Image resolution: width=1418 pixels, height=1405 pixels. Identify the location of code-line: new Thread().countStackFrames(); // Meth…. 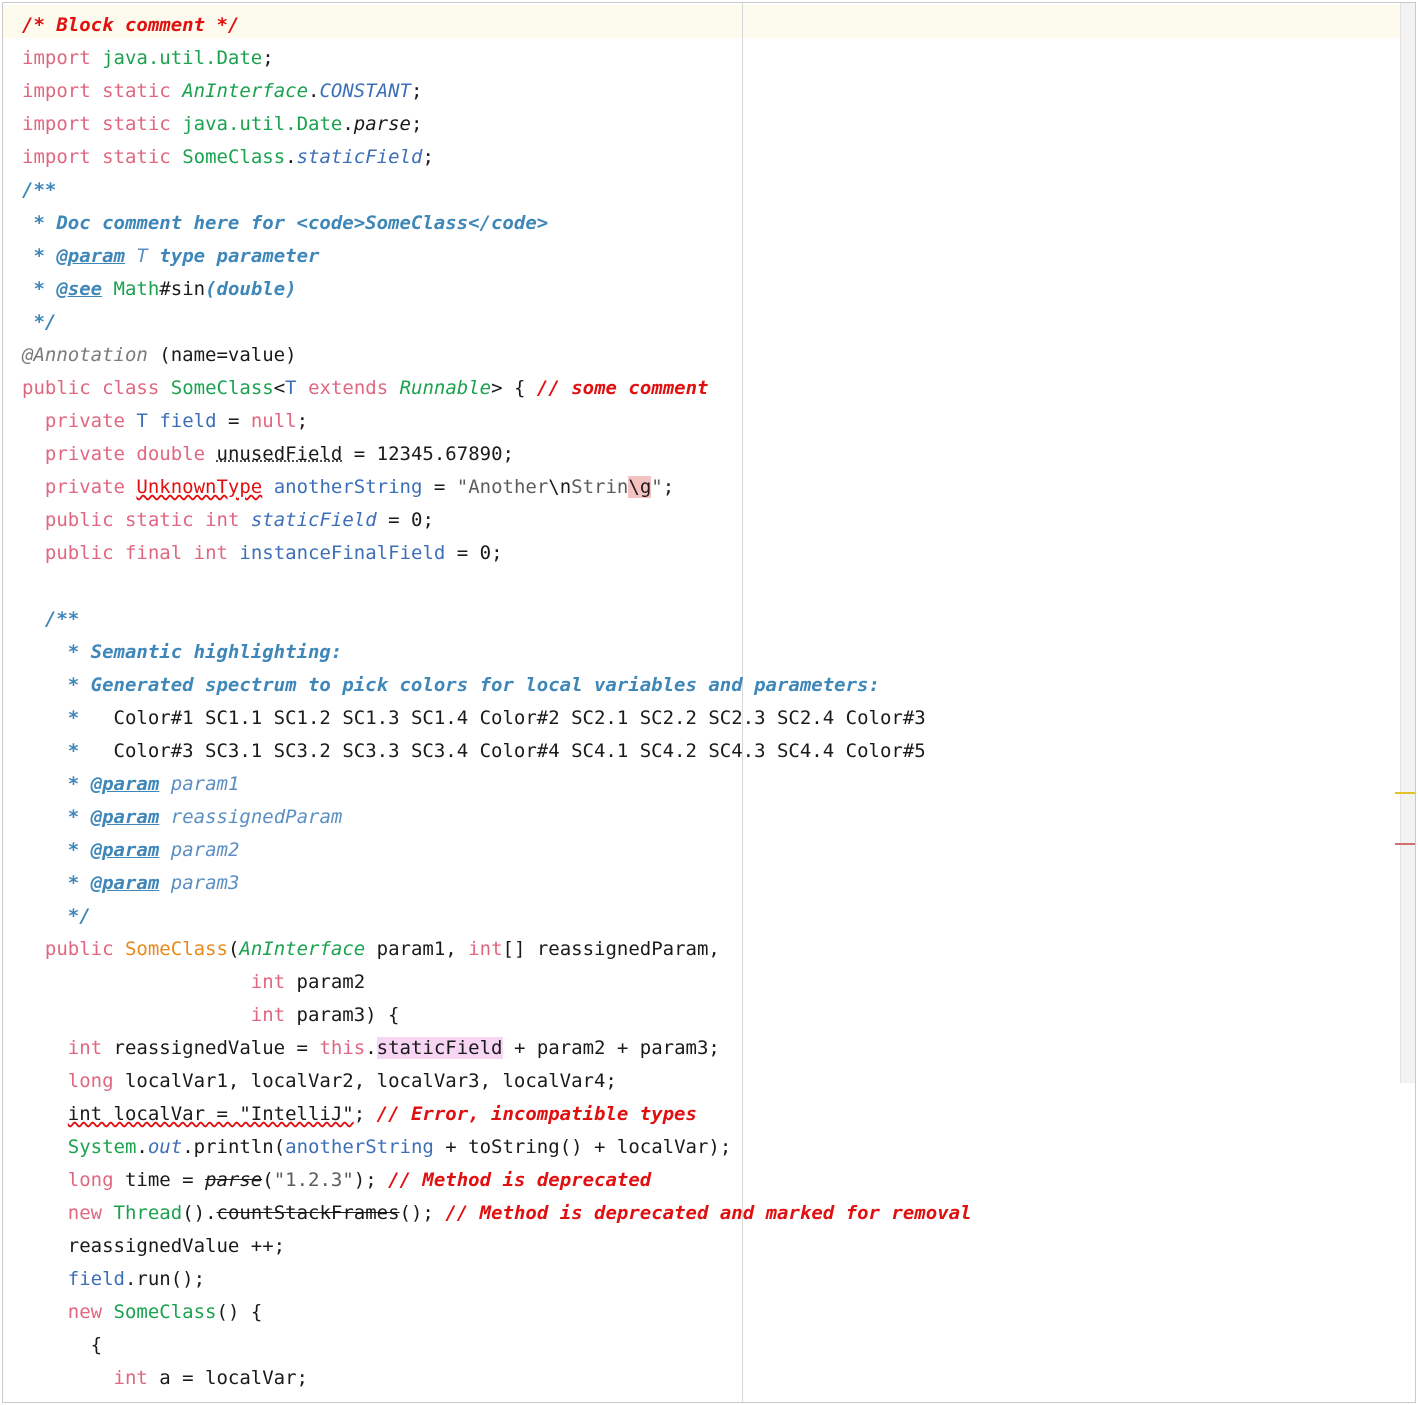
(497, 1213).